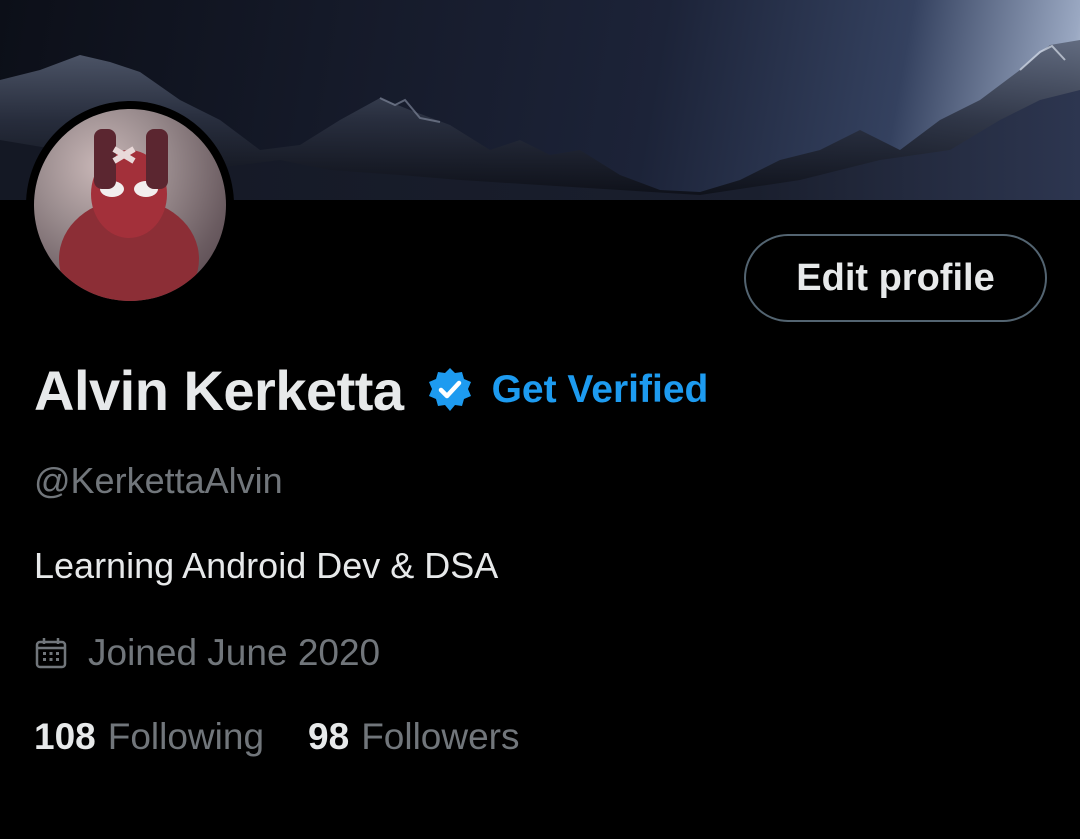  What do you see at coordinates (440, 736) in the screenshot?
I see `followers-label: Followers` at bounding box center [440, 736].